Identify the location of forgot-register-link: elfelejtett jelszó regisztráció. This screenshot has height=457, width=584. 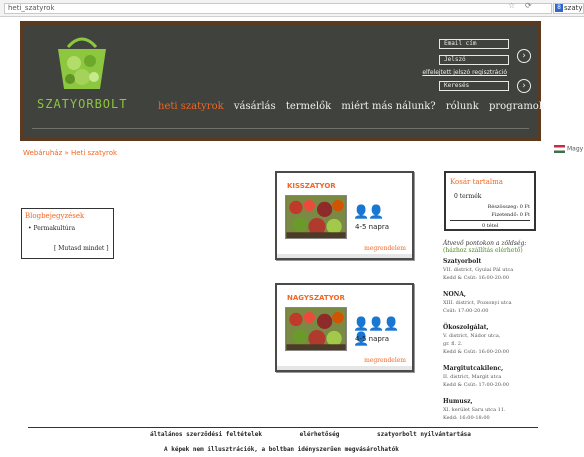
(464, 72).